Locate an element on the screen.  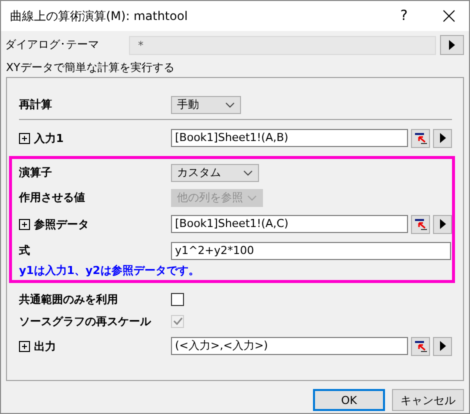
range-field: (<入力>,<入力>) is located at coordinates (289, 346).